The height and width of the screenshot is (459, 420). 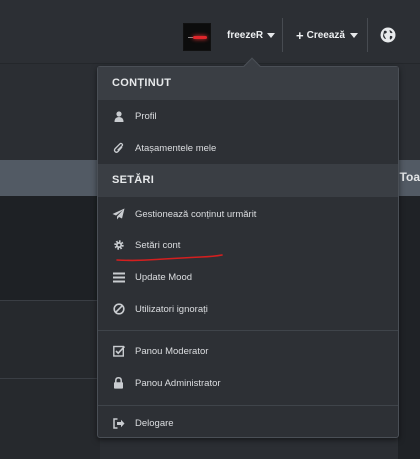 What do you see at coordinates (248, 148) in the screenshot?
I see `menu-item-attachments: Atașamentele mele` at bounding box center [248, 148].